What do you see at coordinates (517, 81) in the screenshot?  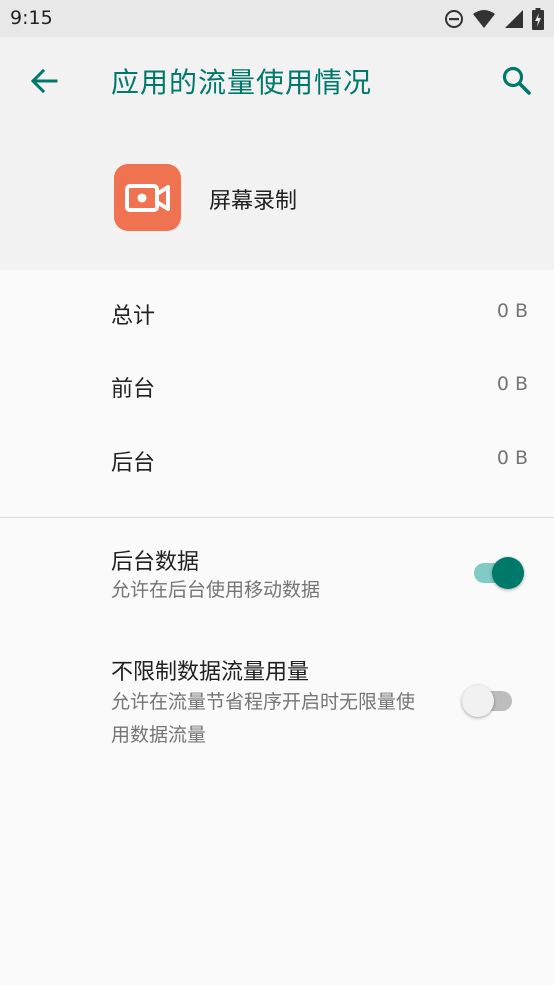 I see `search-icon` at bounding box center [517, 81].